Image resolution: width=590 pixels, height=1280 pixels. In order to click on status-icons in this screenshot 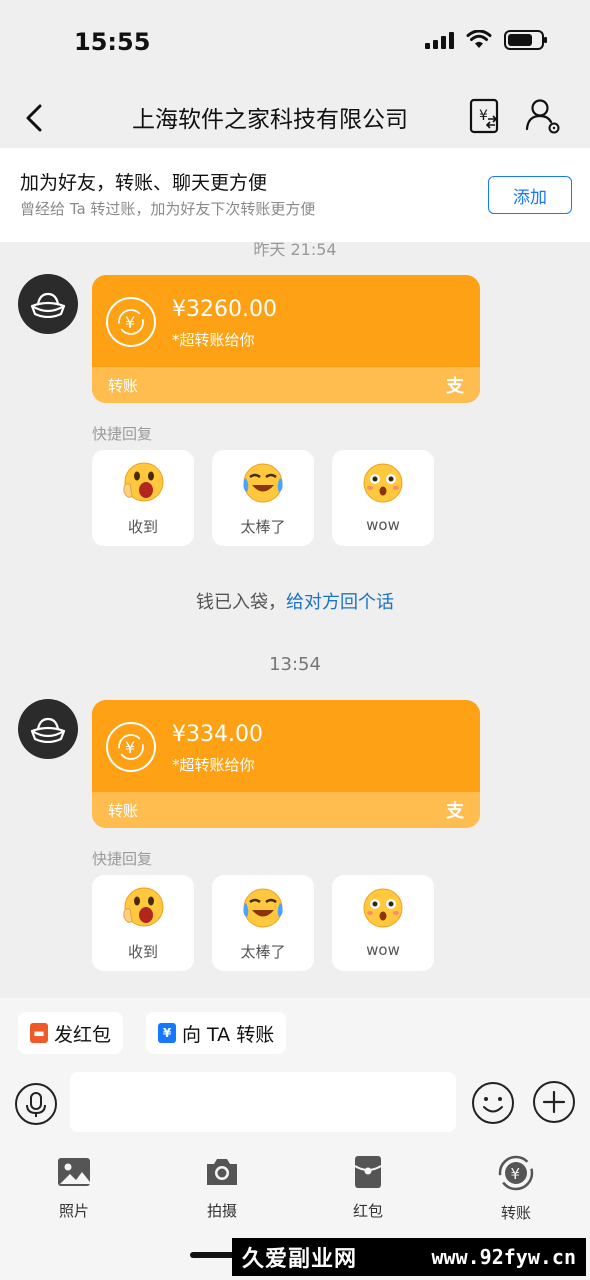, I will do `click(486, 40)`.